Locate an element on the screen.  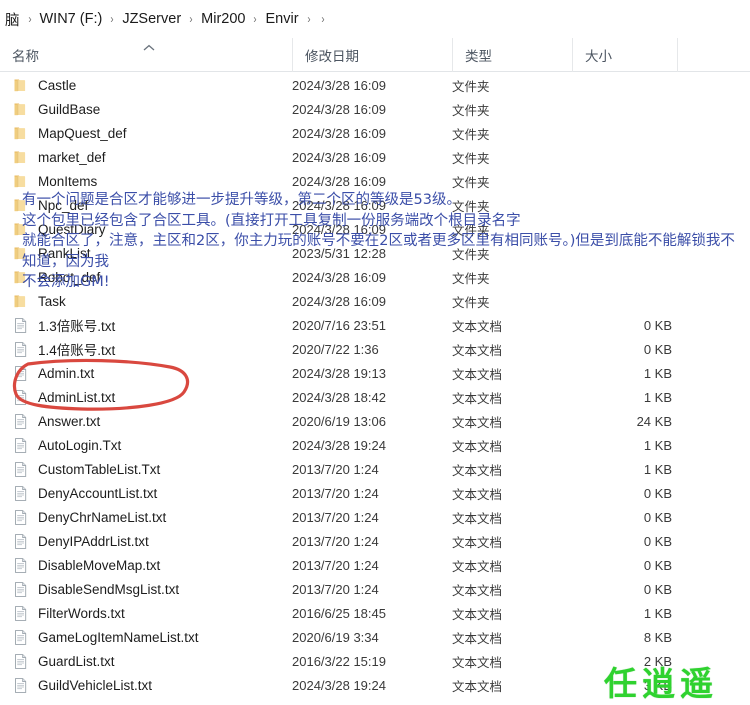
file-name-cell: AdminList.txt is located at coordinates (146, 397).